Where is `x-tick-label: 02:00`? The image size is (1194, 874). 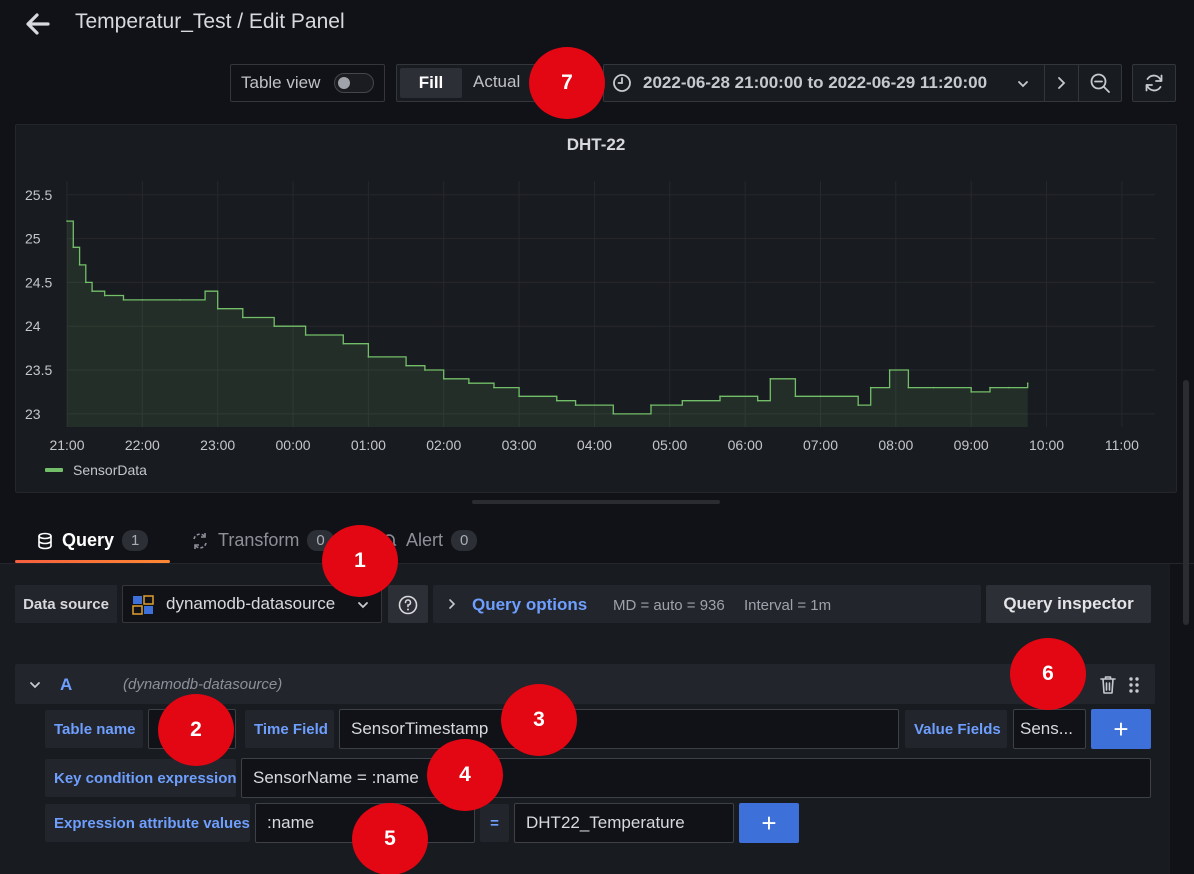
x-tick-label: 02:00 is located at coordinates (443, 445).